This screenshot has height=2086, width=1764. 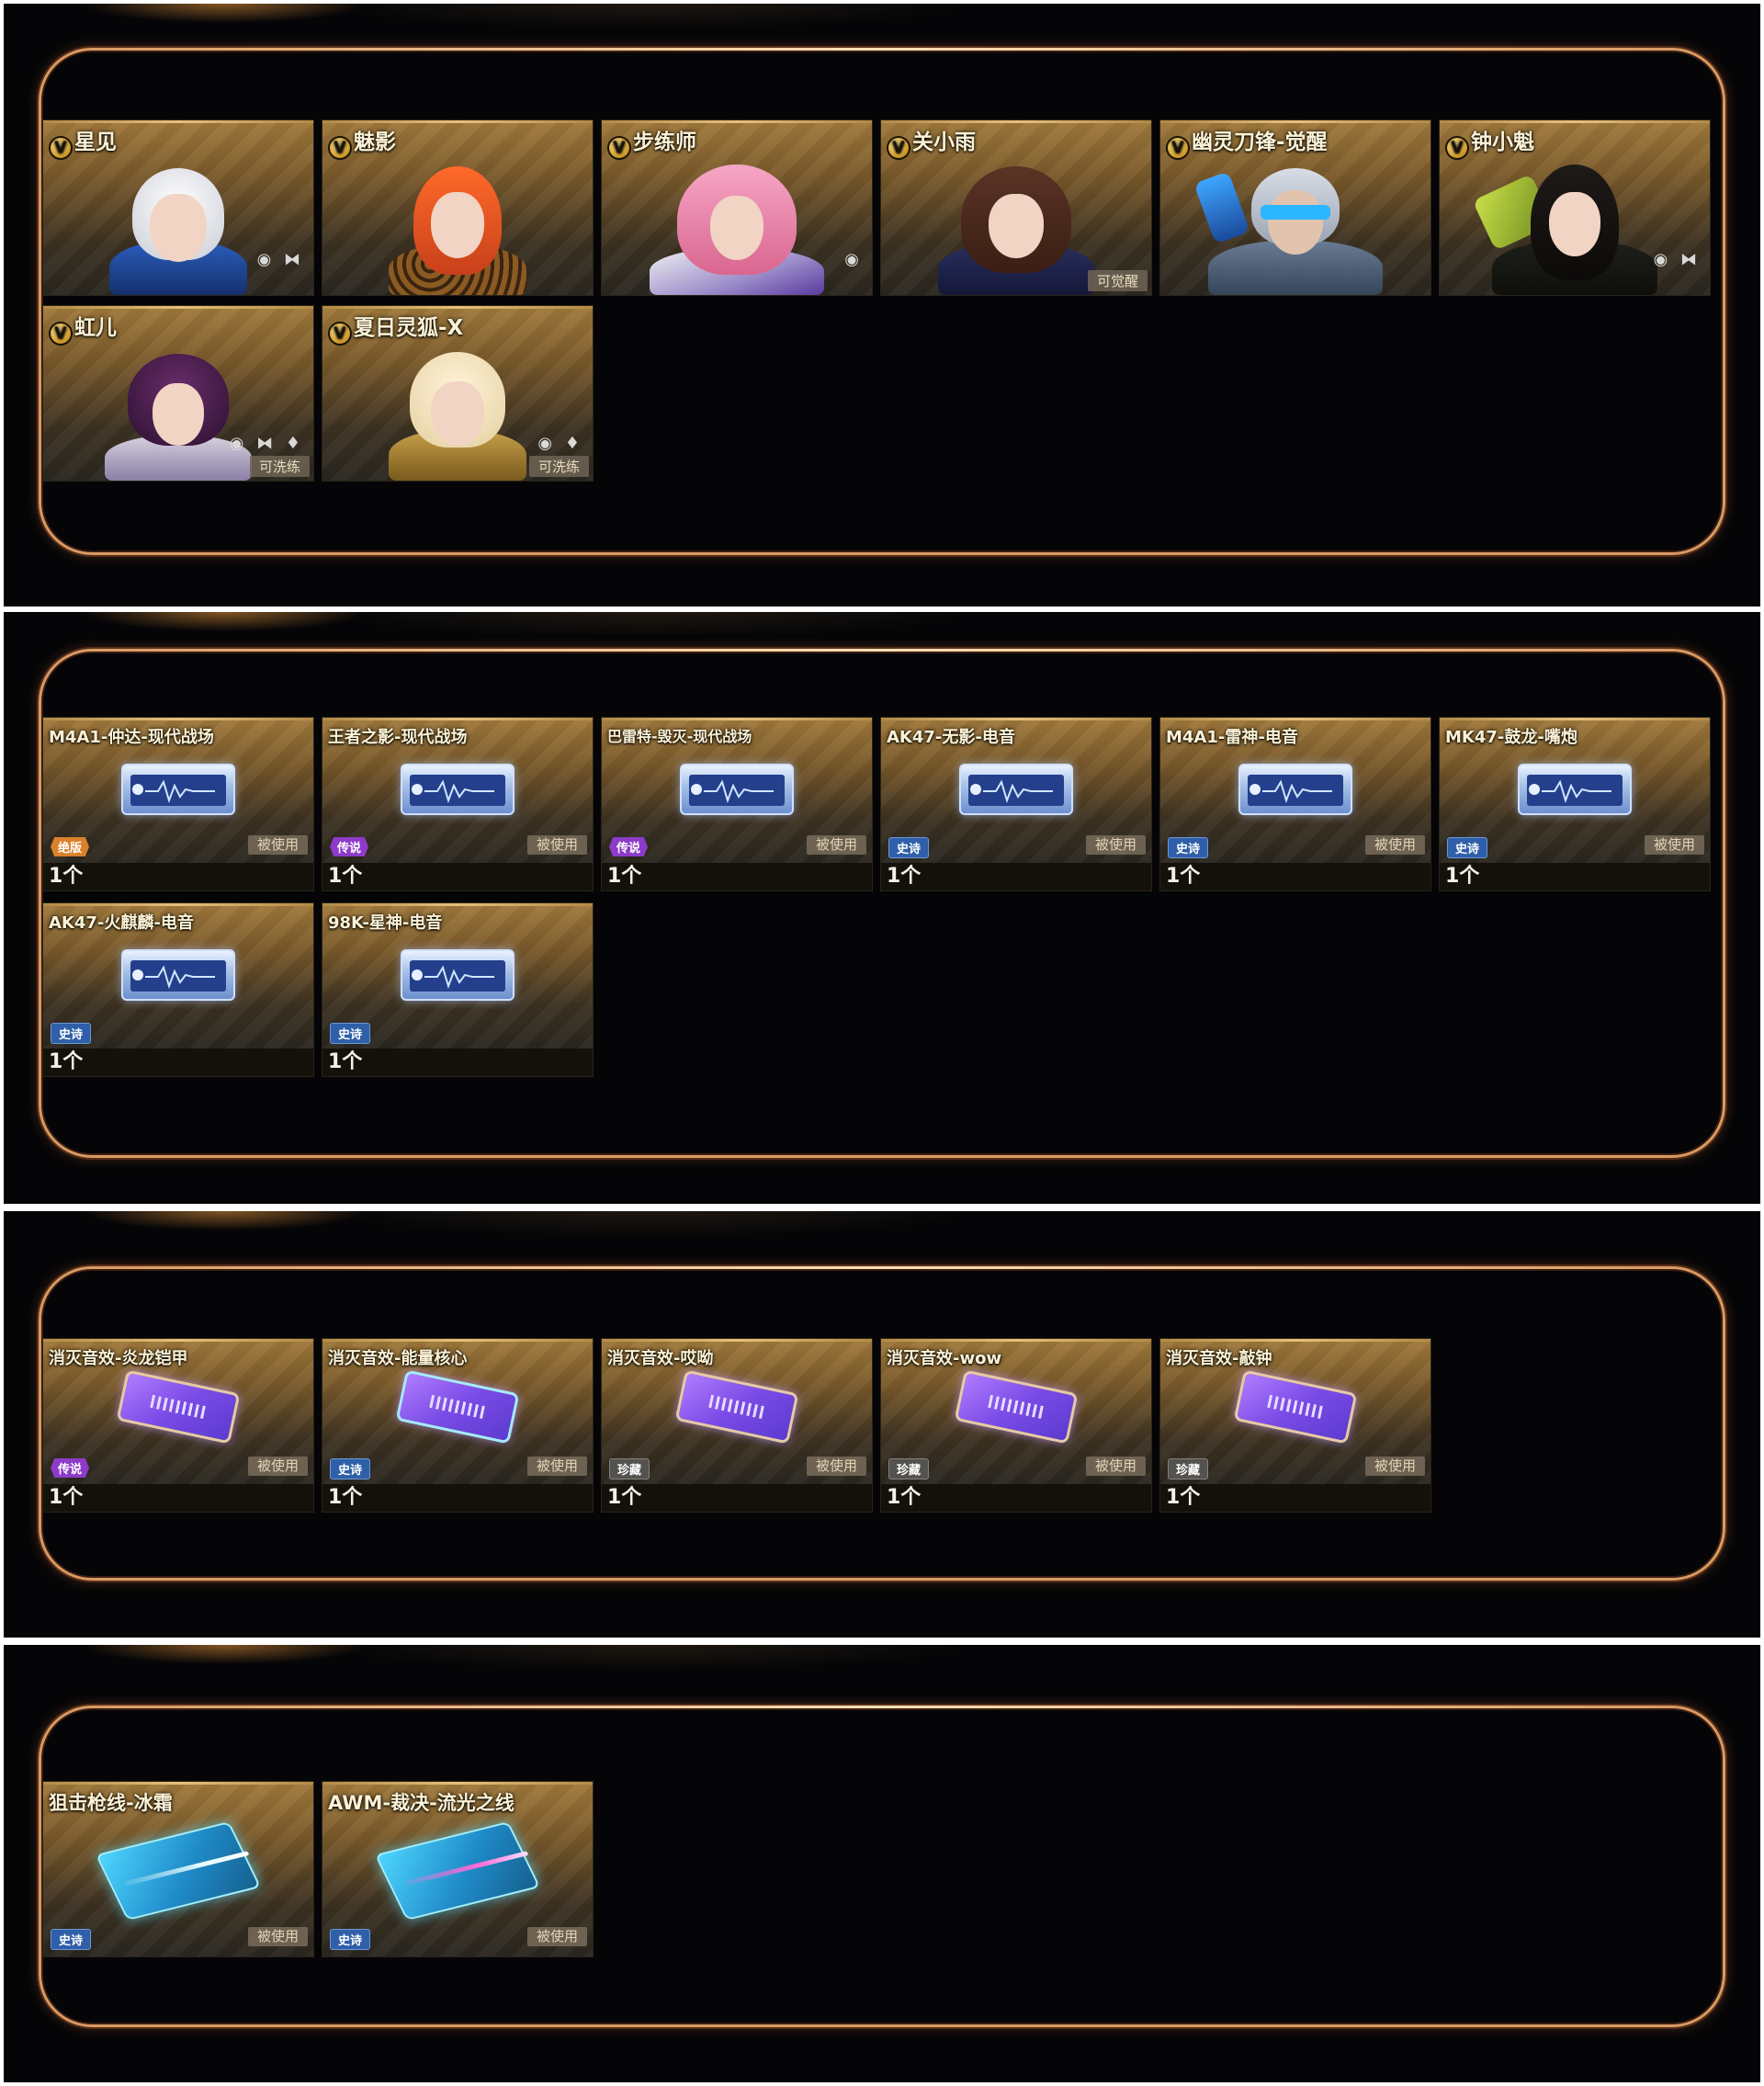 What do you see at coordinates (458, 1869) in the screenshot?
I see `sniper-line-card: AWM-裁决-流光之线 史诗 被使用` at bounding box center [458, 1869].